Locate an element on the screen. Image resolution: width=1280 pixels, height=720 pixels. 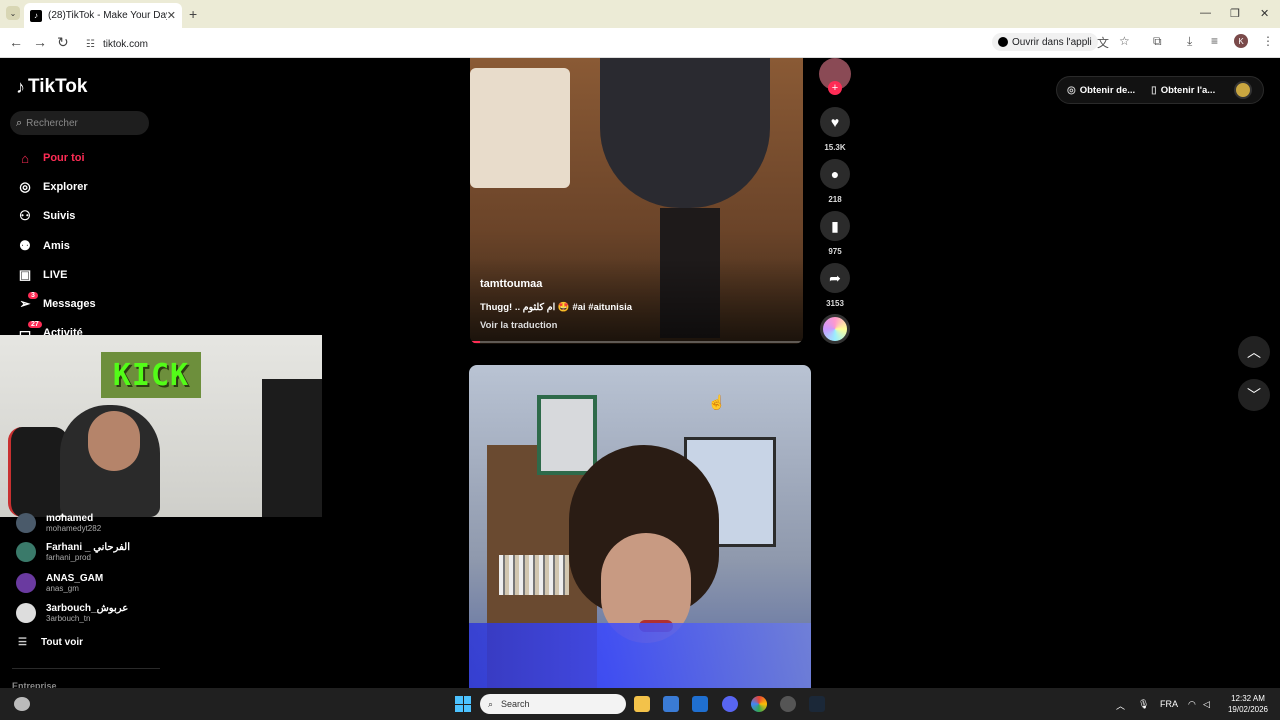
tiktok-logo: ♪ TikTok is located at coordinates (51, 87).